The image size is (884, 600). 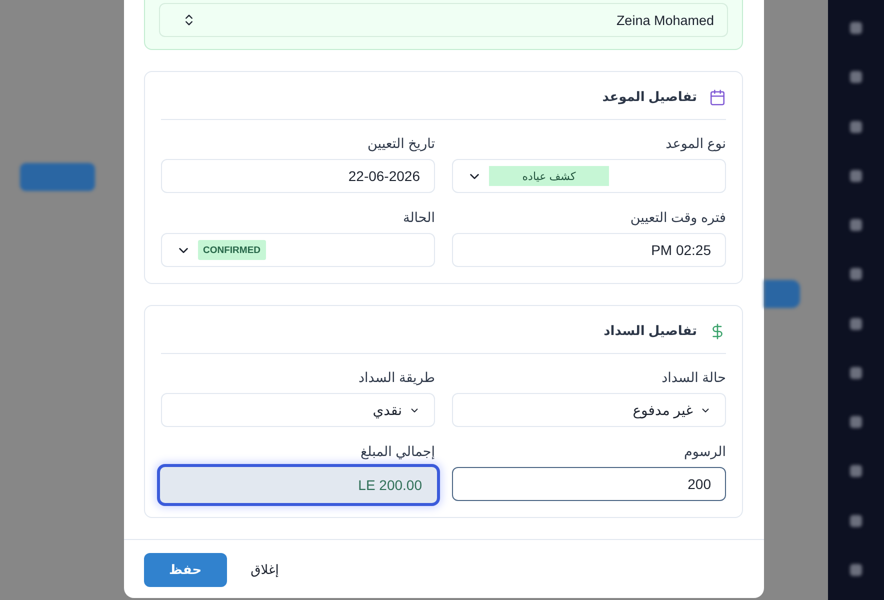 I want to click on text-field: LE 200.00, so click(x=298, y=485).